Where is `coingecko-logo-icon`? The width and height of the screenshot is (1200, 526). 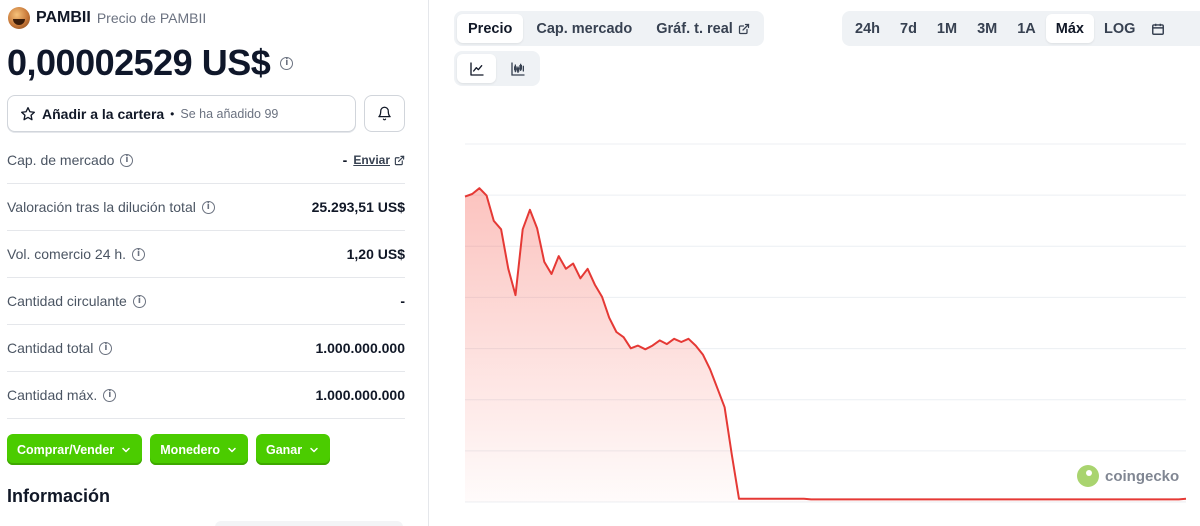
coingecko-logo-icon is located at coordinates (1088, 476).